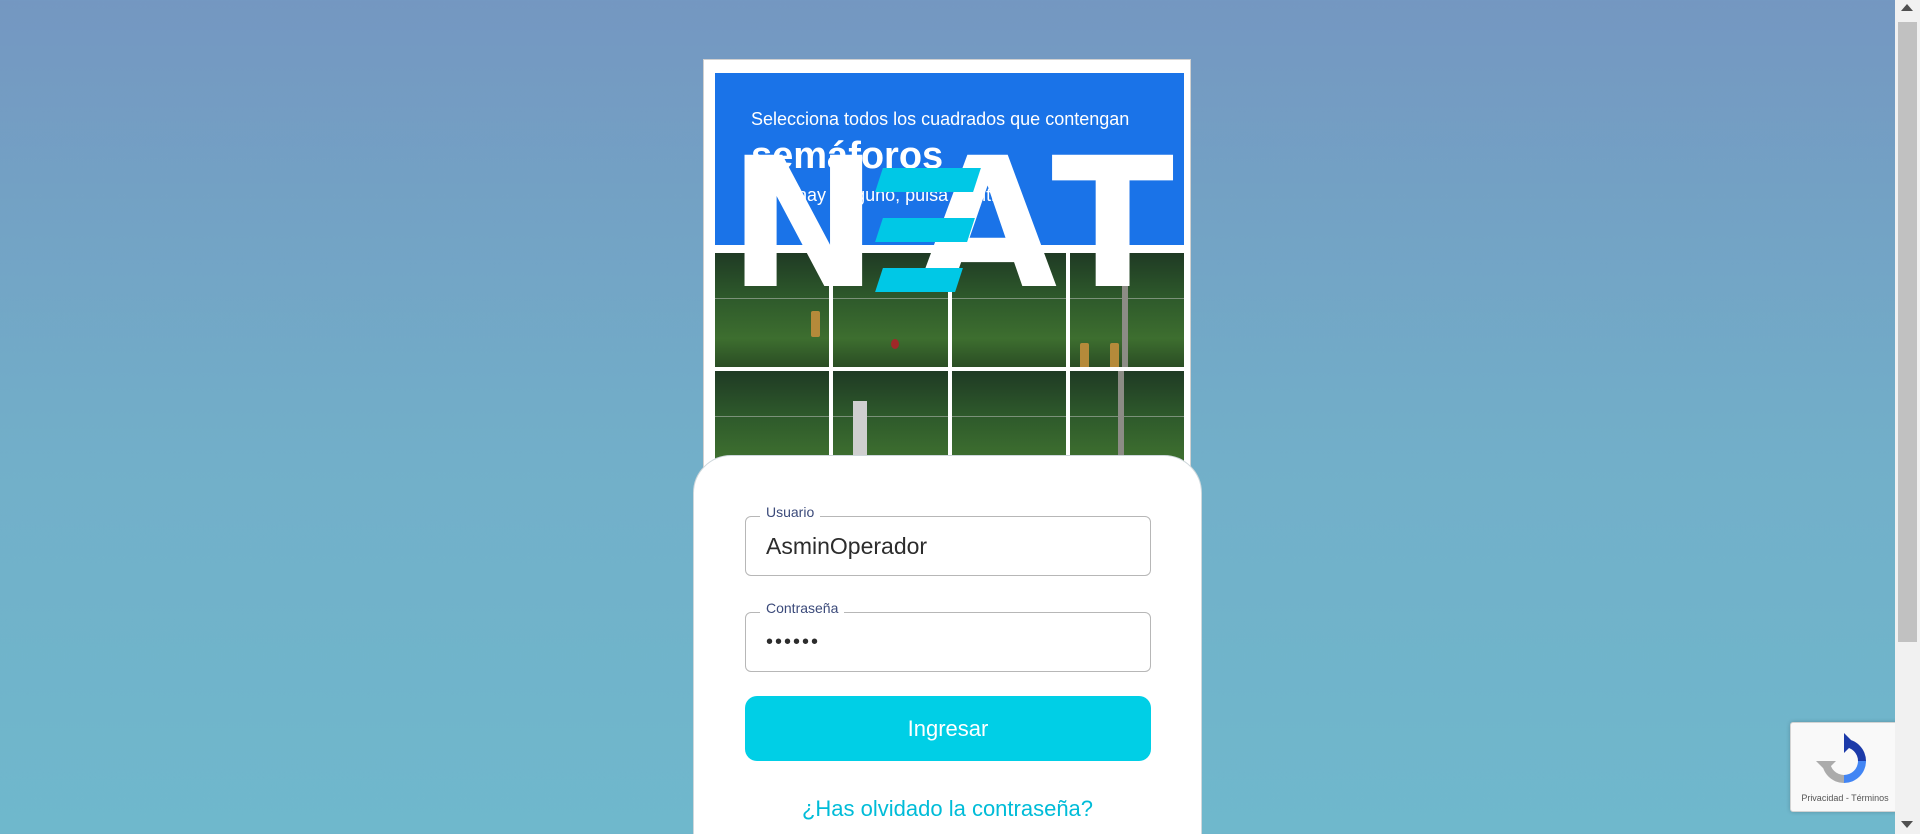 The image size is (1920, 834). I want to click on login-button: Ingresar, so click(948, 728).